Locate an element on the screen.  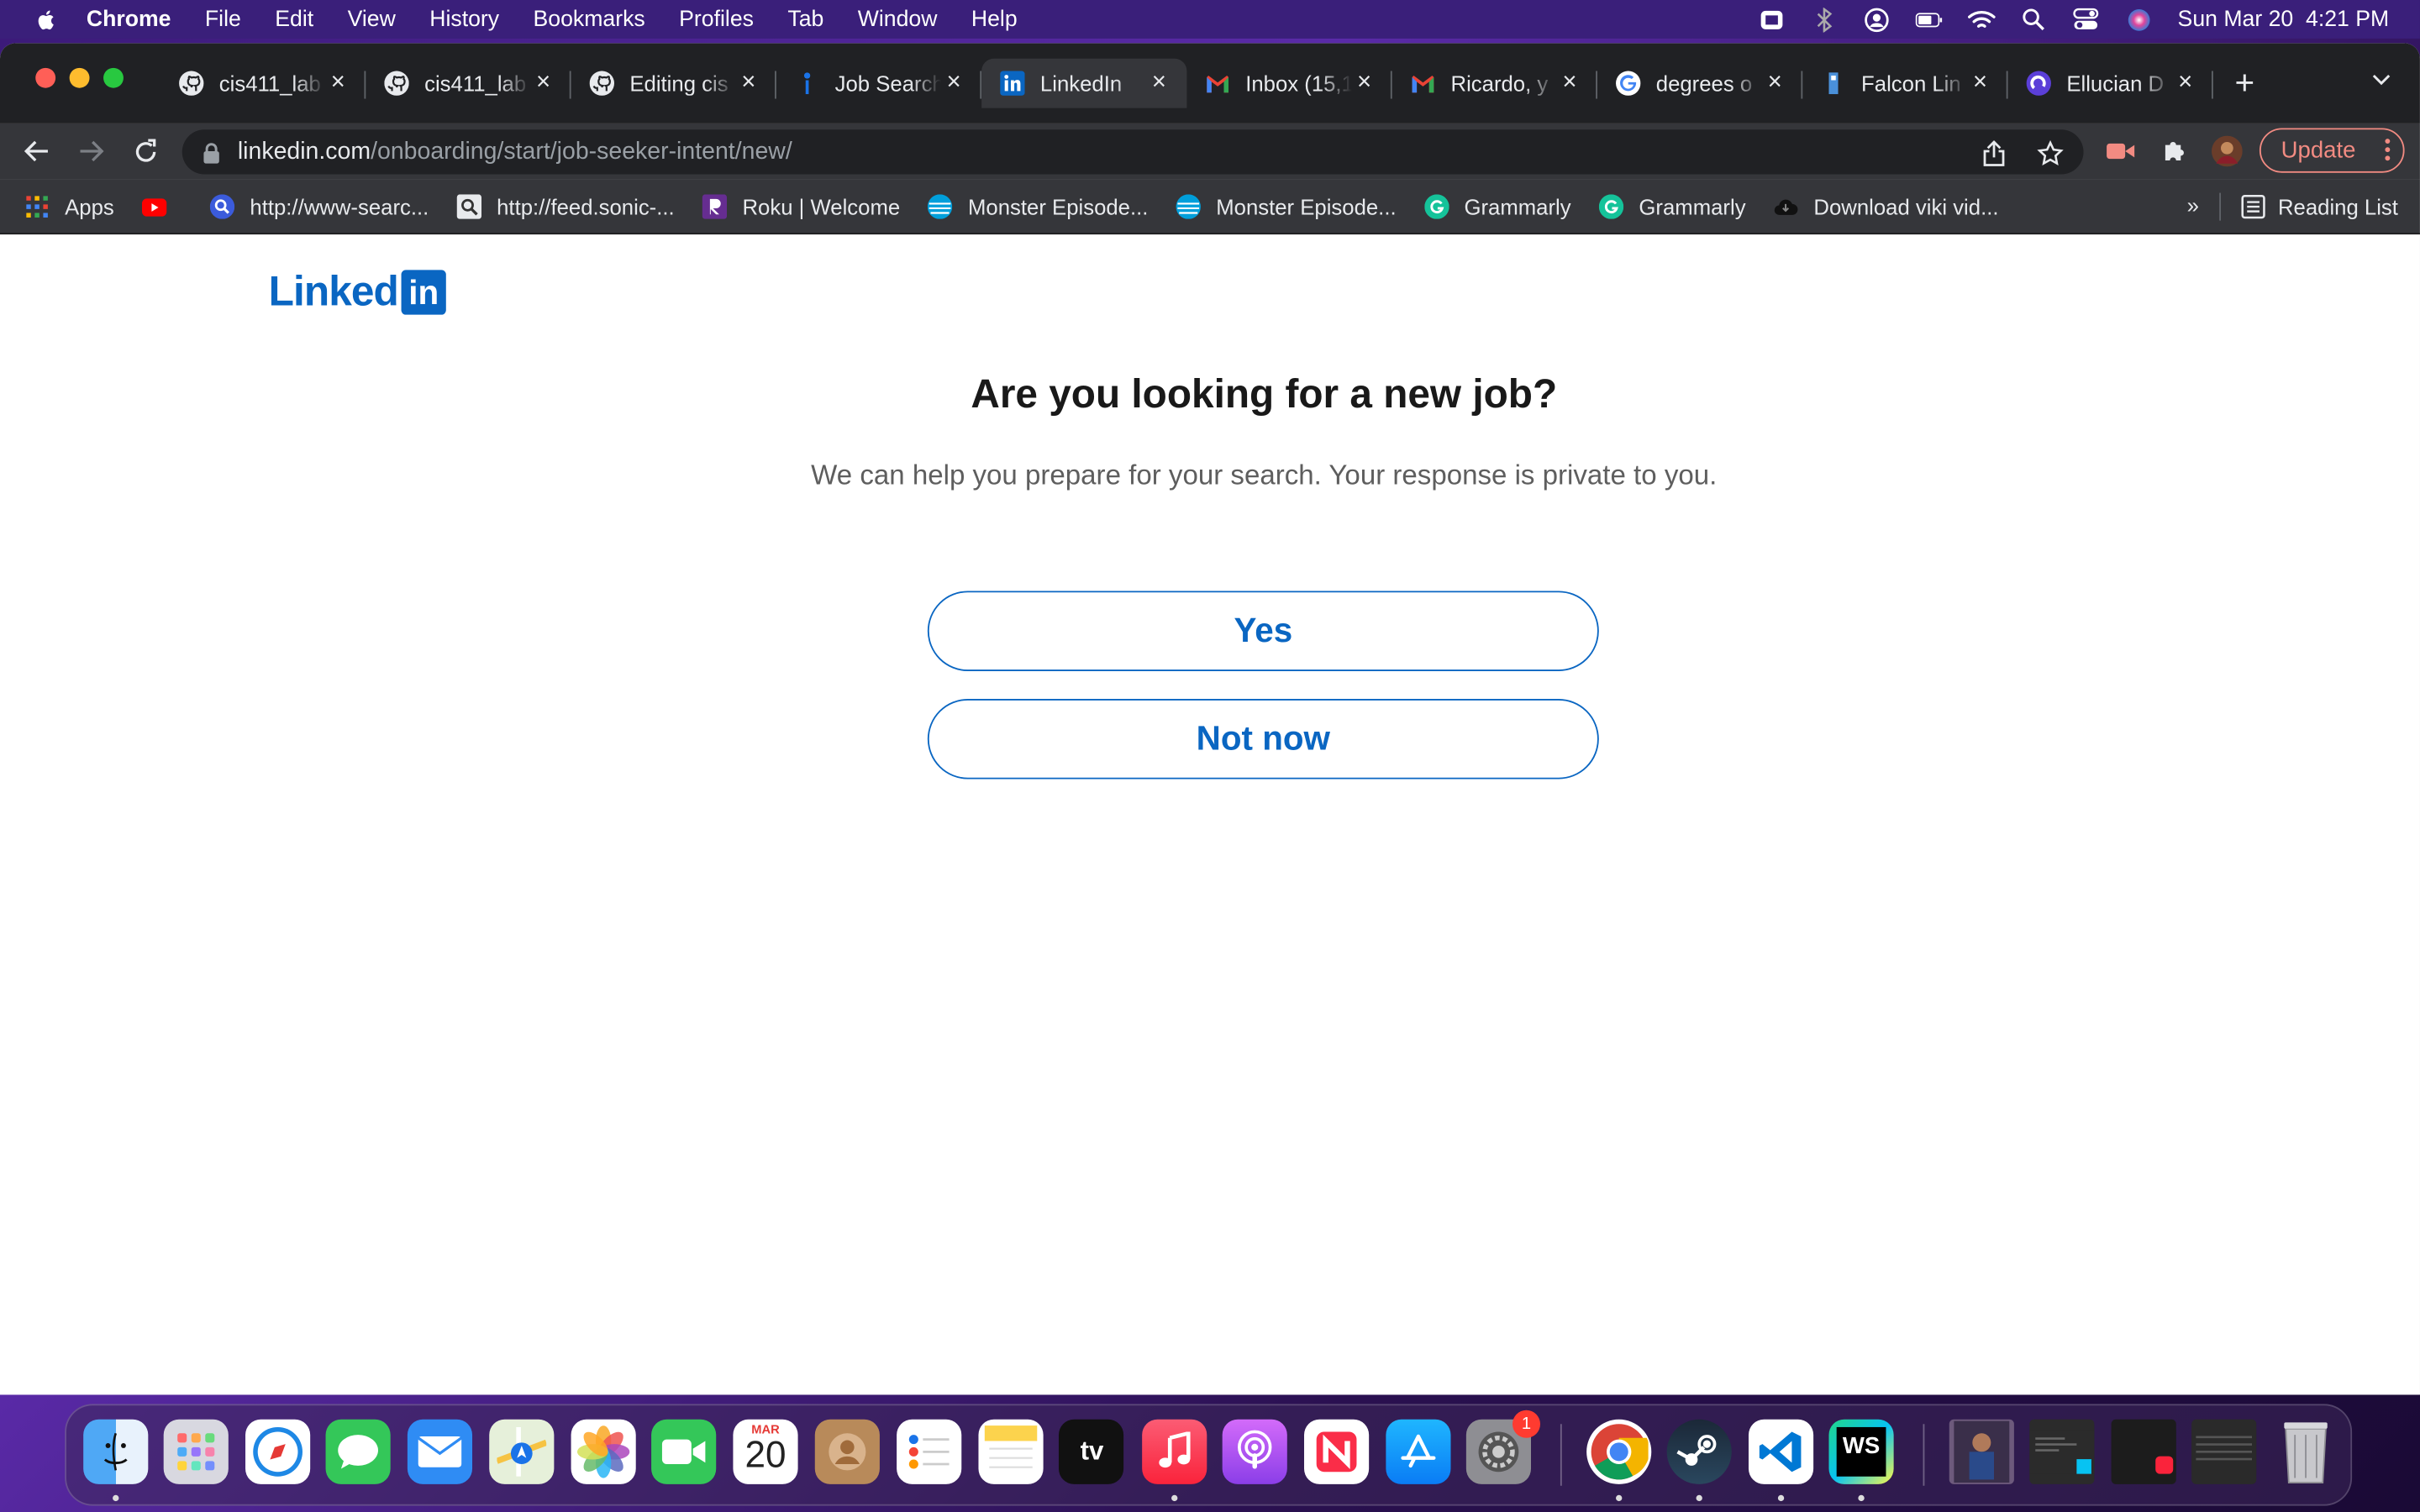
lock-icon is located at coordinates (212, 152).